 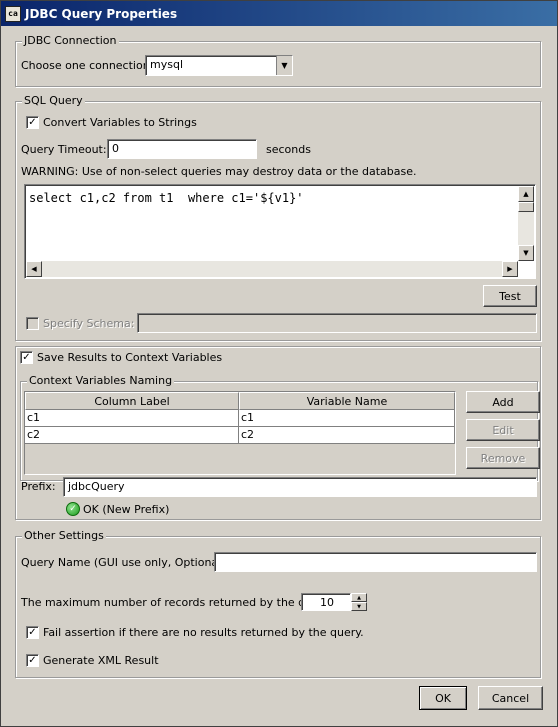 I want to click on test-button-label: Test, so click(x=510, y=296).